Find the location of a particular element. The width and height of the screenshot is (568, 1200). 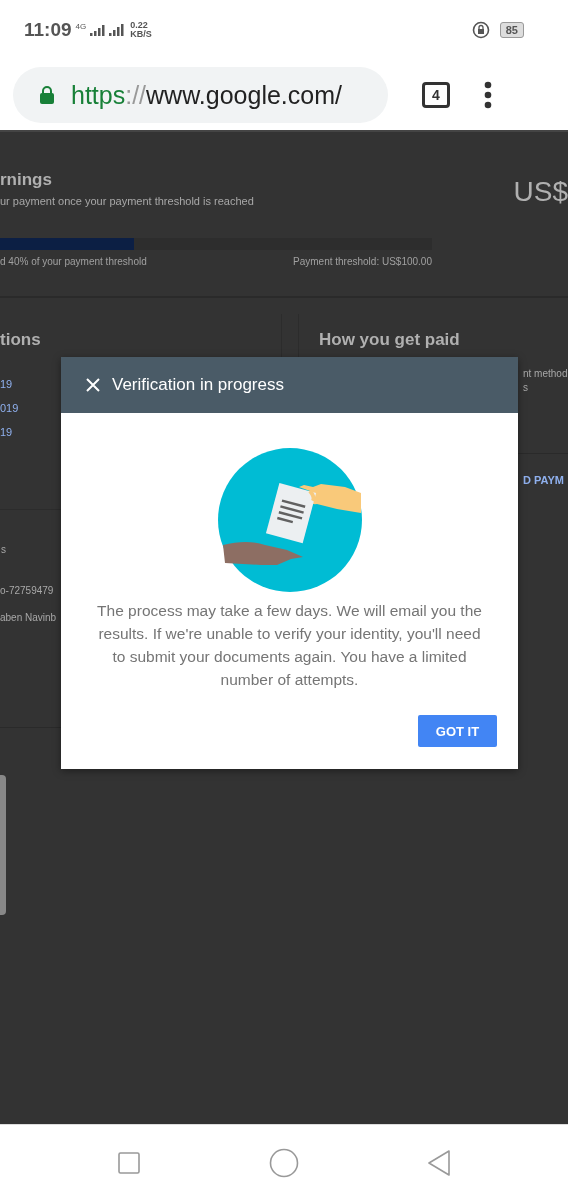

rotation-lock-icon is located at coordinates (480, 30).